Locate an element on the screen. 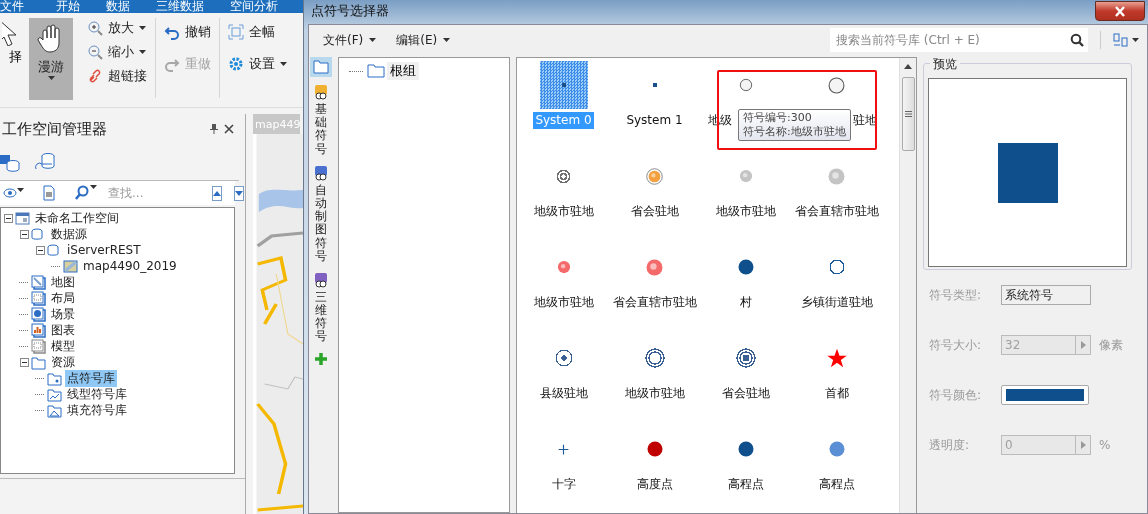  menu-item: 三维数据 is located at coordinates (180, 6).